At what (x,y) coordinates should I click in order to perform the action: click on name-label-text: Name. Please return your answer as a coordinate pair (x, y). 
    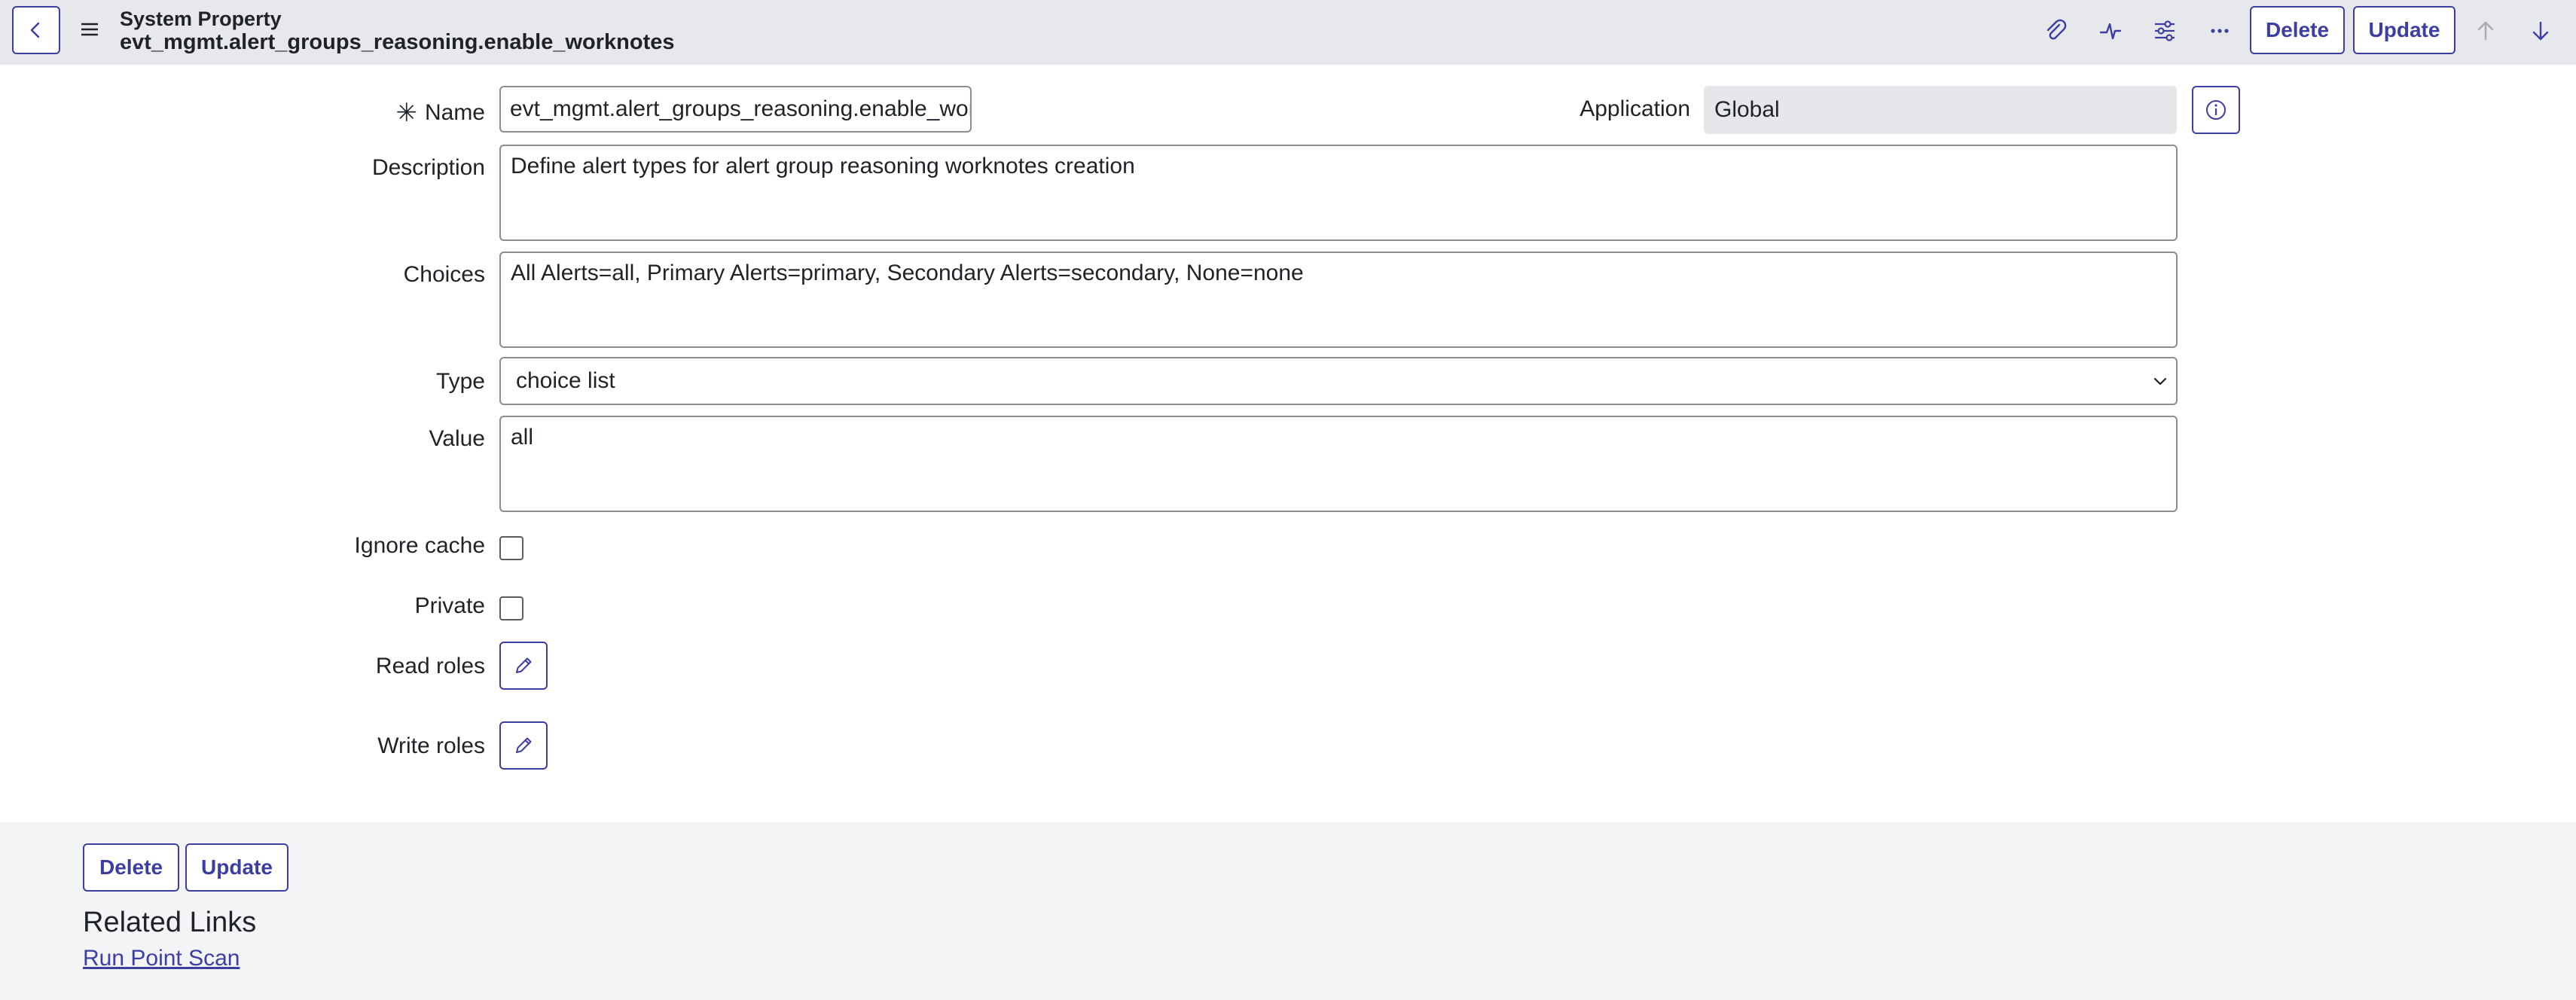
    Looking at the image, I should click on (455, 113).